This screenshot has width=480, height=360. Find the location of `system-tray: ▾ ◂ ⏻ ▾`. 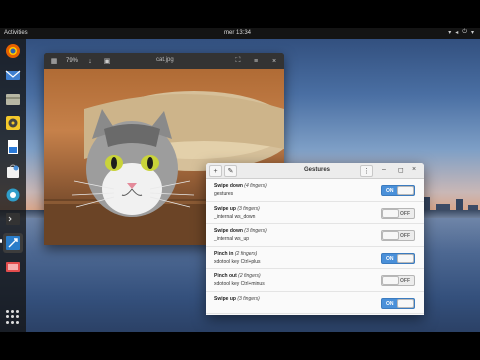

system-tray: ▾ ◂ ⏻ ▾ is located at coordinates (461, 32).